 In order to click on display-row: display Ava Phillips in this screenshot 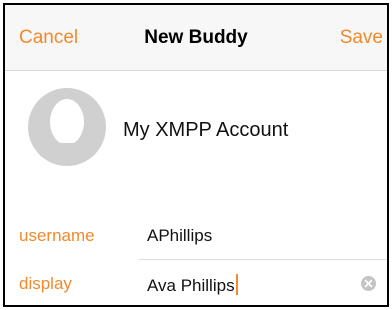, I will do `click(196, 283)`.